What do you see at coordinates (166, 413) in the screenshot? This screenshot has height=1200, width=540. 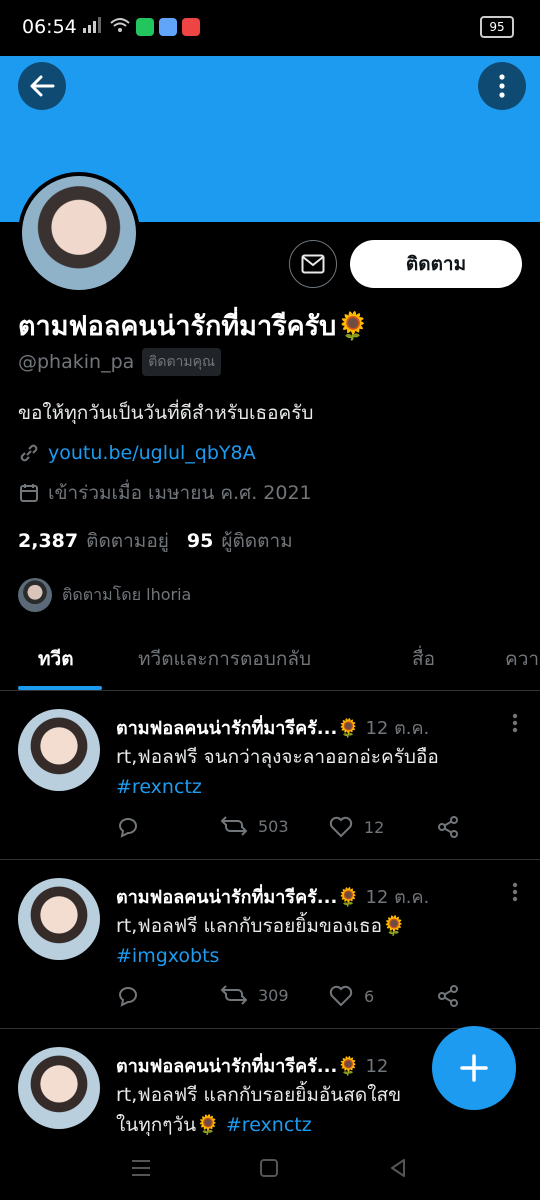 I see `profile-bio: ขอให้ทุกวันเป็นวันที่ดีสำหรับเธอครับ` at bounding box center [166, 413].